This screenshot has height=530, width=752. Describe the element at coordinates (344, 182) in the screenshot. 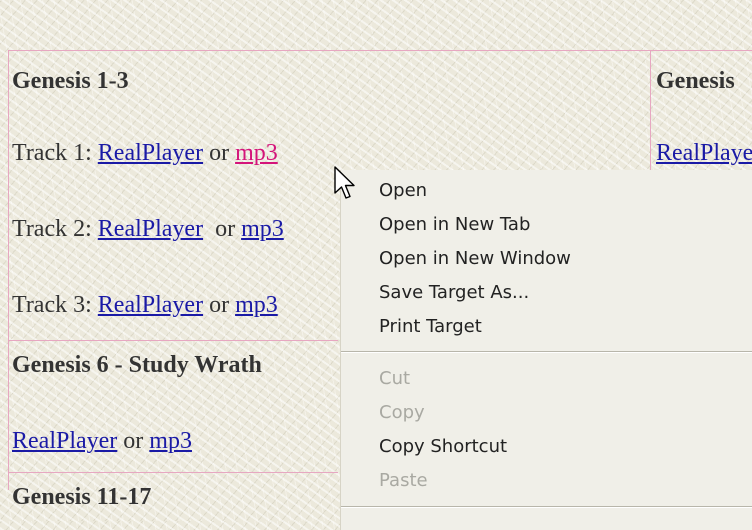

I see `arrow-pointer-icon` at that location.